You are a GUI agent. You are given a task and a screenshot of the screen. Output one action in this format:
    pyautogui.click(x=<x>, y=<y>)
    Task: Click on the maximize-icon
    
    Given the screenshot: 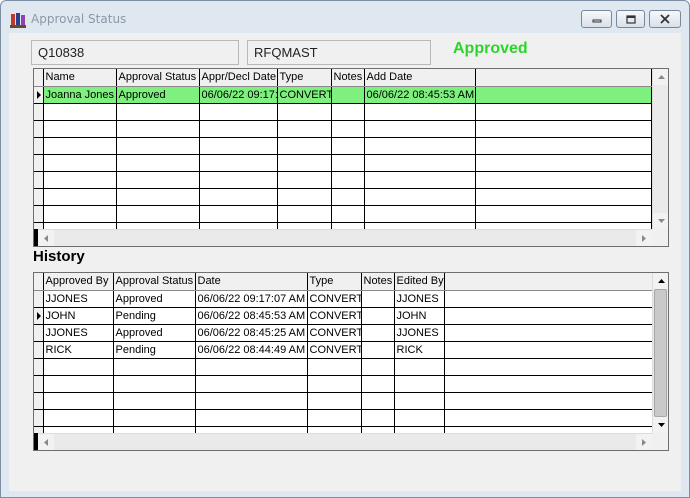 What is the action you would take?
    pyautogui.click(x=630, y=19)
    